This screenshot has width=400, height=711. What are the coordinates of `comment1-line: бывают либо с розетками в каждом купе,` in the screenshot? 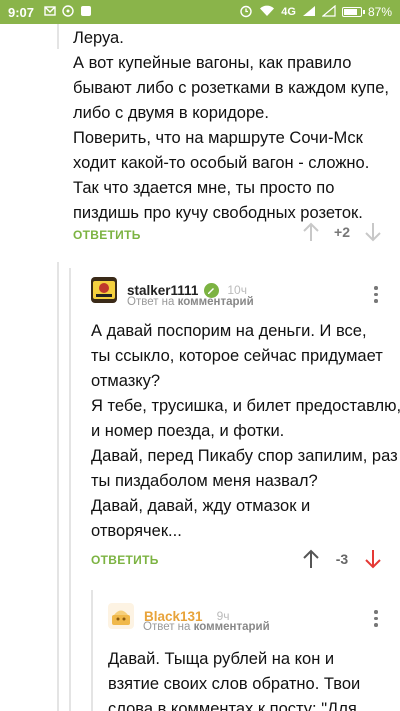 It's located at (231, 88).